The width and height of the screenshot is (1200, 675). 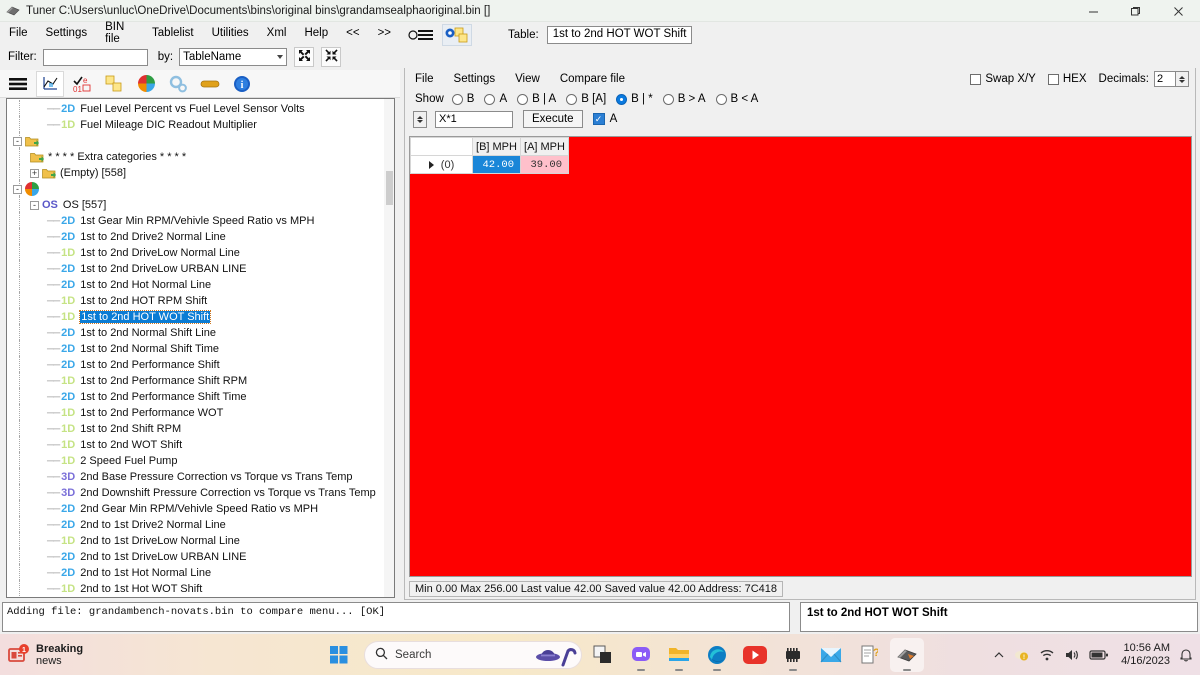 I want to click on tree-item: ── 2D 1st to 2nd Normal Shift Line, so click(x=200, y=332).